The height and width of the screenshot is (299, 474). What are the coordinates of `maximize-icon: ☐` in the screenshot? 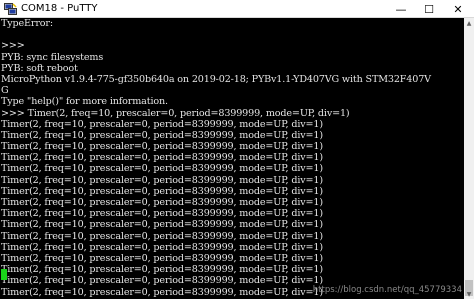 It's located at (429, 9).